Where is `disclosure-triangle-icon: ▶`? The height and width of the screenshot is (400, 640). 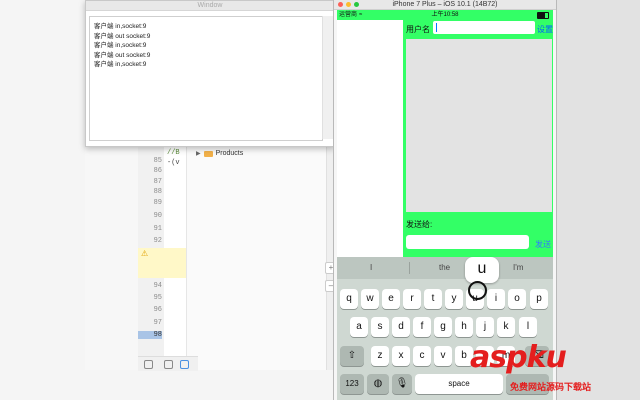 disclosure-triangle-icon: ▶ is located at coordinates (198, 153).